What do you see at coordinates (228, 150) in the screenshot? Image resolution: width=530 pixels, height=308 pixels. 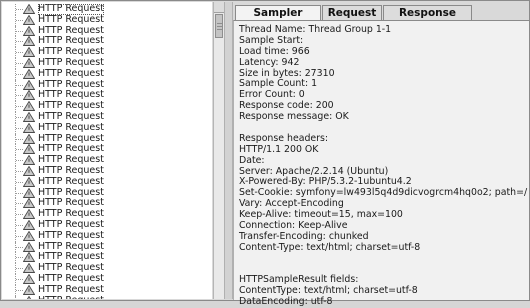 I see `split-pane-divider` at bounding box center [228, 150].